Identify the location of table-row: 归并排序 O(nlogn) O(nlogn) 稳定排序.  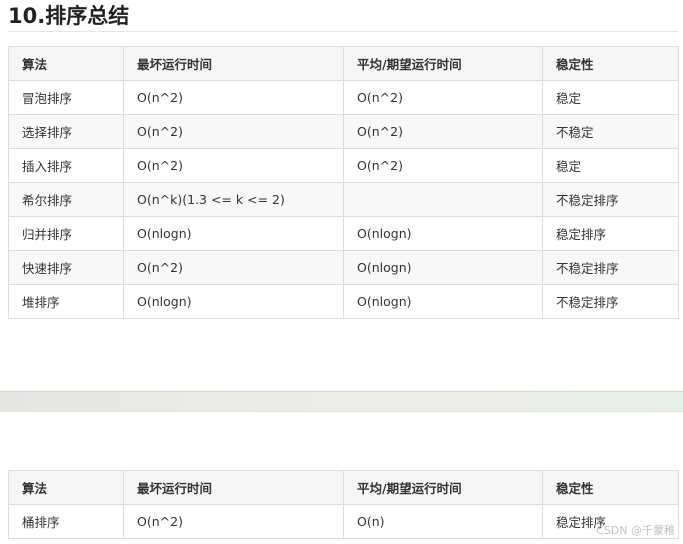
(343, 233).